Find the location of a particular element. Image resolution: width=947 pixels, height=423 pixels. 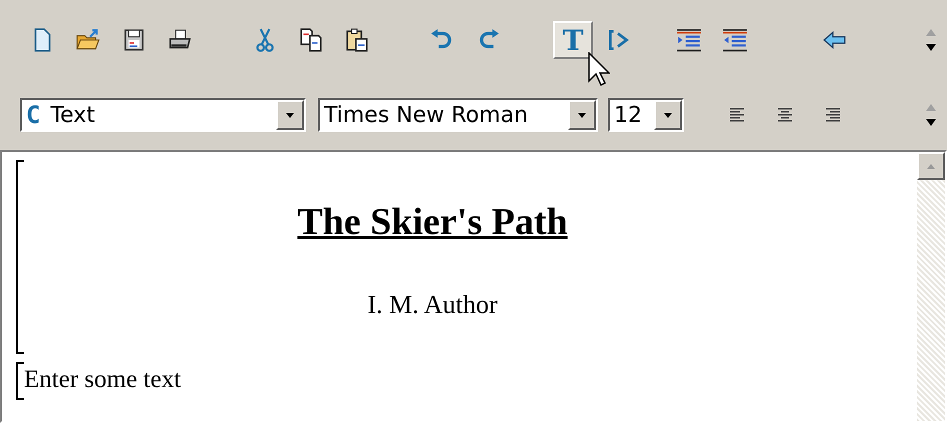

two-pages-icon is located at coordinates (311, 40).